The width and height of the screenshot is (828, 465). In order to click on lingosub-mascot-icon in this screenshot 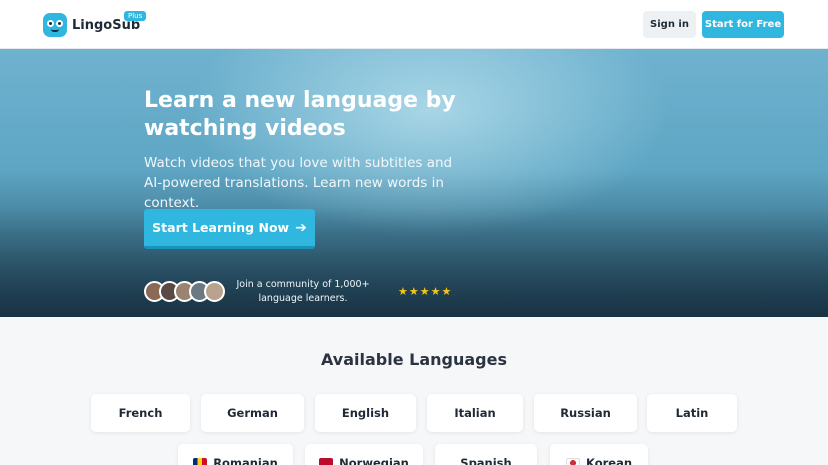, I will do `click(55, 25)`.